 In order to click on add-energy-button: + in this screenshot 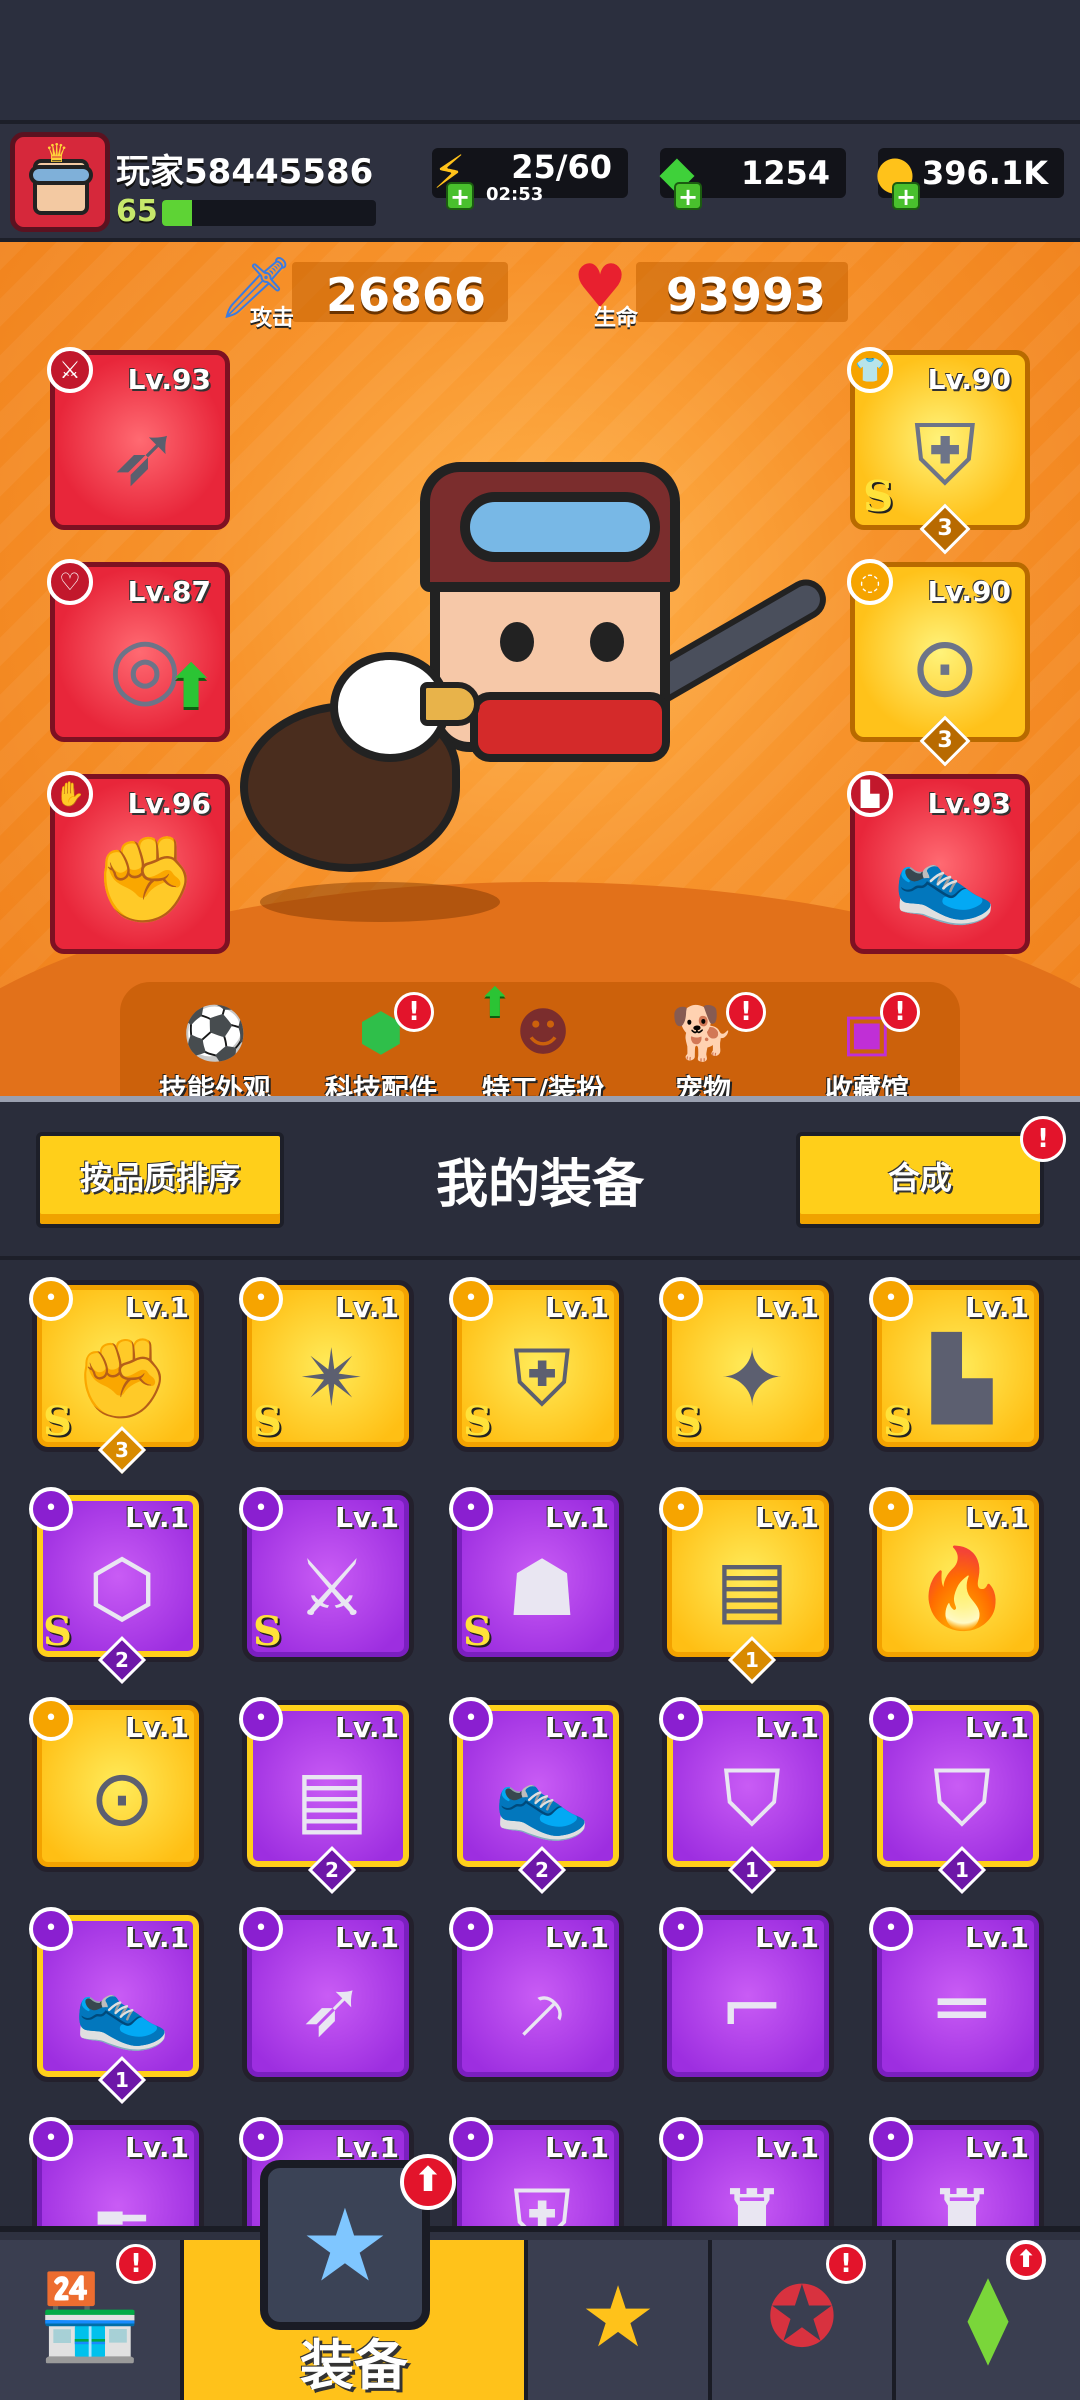, I will do `click(460, 196)`.